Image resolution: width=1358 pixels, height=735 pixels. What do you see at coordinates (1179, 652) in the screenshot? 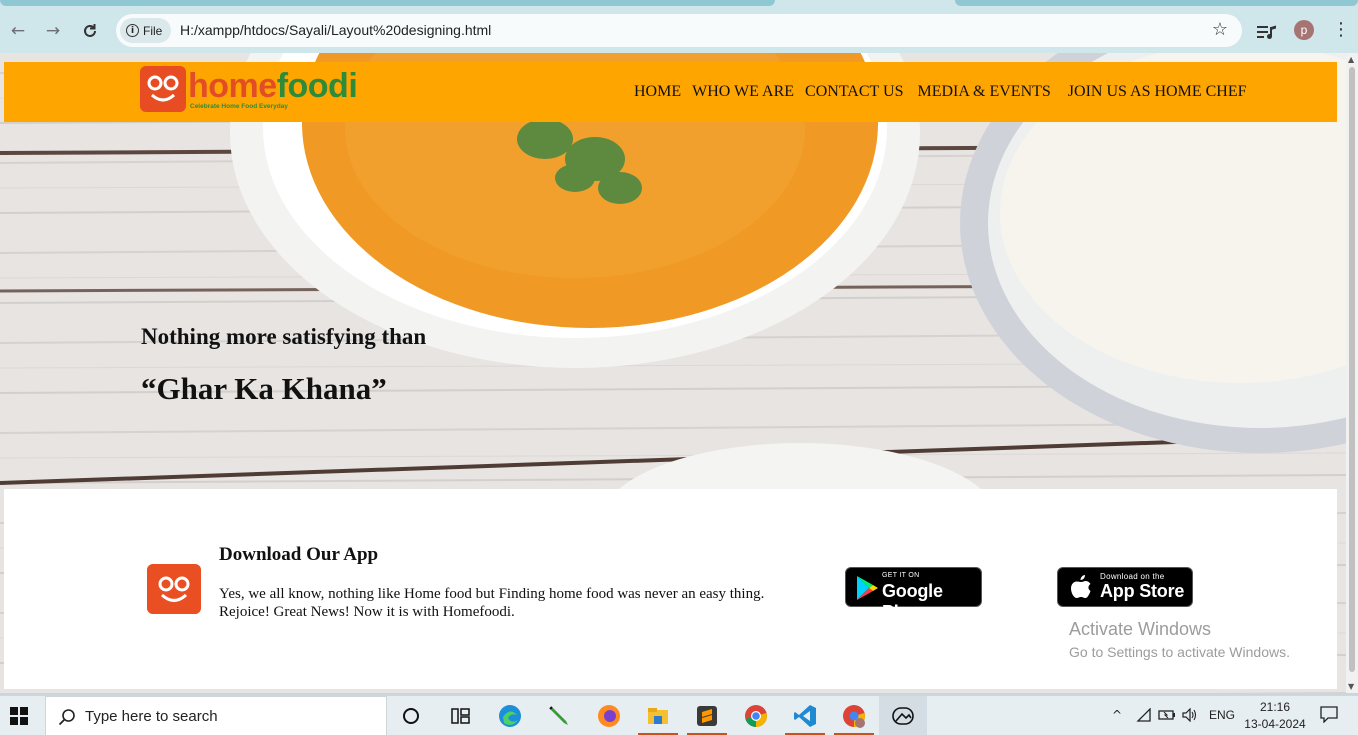
I see `activate-windows-subtitle: Go to Settings to activate Windows.` at bounding box center [1179, 652].